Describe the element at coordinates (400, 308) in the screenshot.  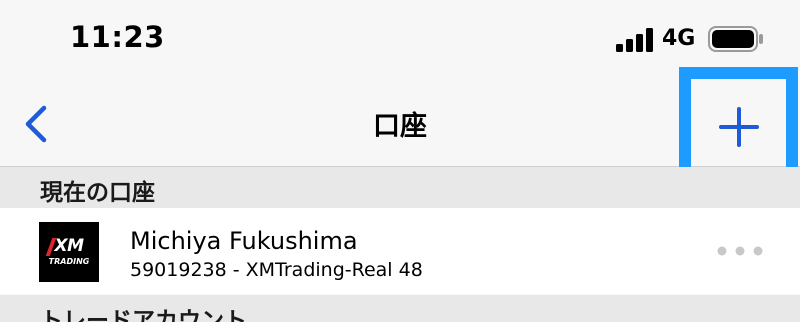
I see `trade-accounts-section-header: トレードアカウント` at that location.